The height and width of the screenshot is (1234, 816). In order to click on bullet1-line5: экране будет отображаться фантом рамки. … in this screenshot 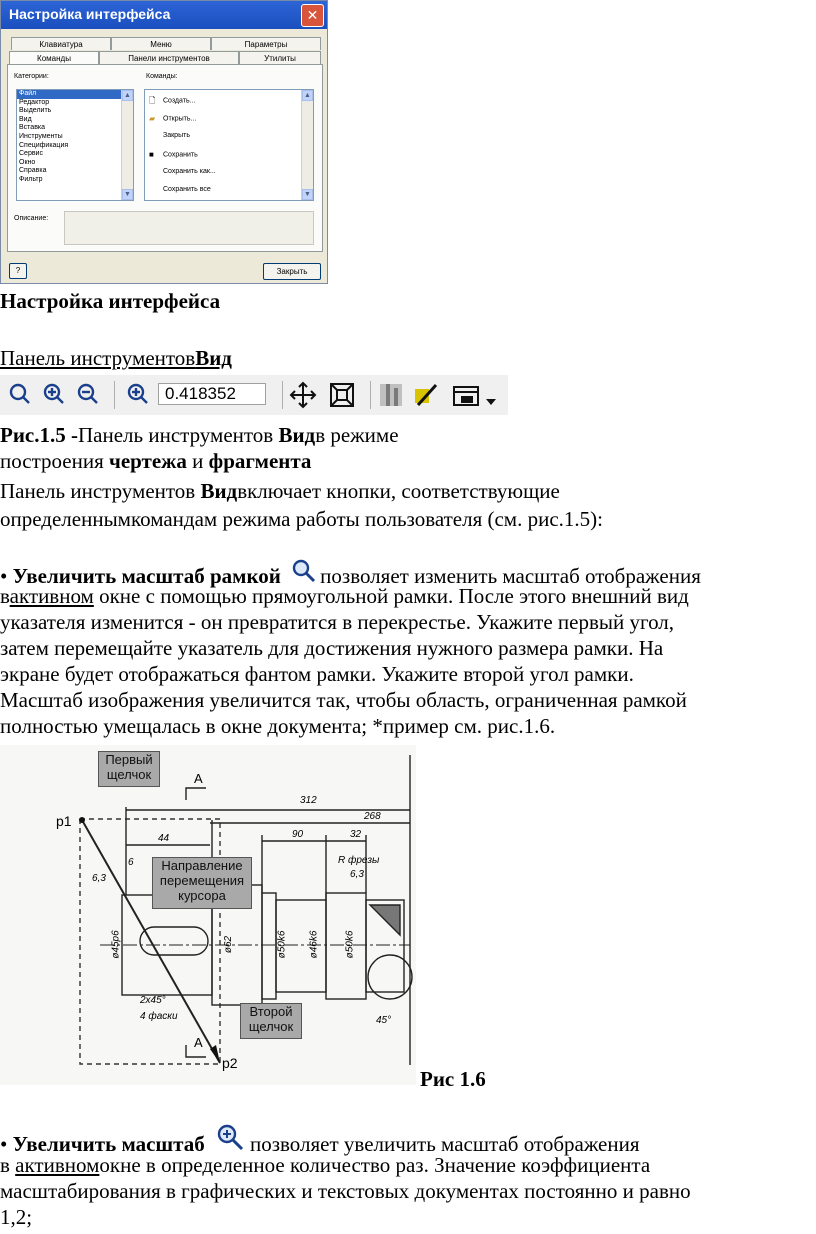, I will do `click(317, 674)`.